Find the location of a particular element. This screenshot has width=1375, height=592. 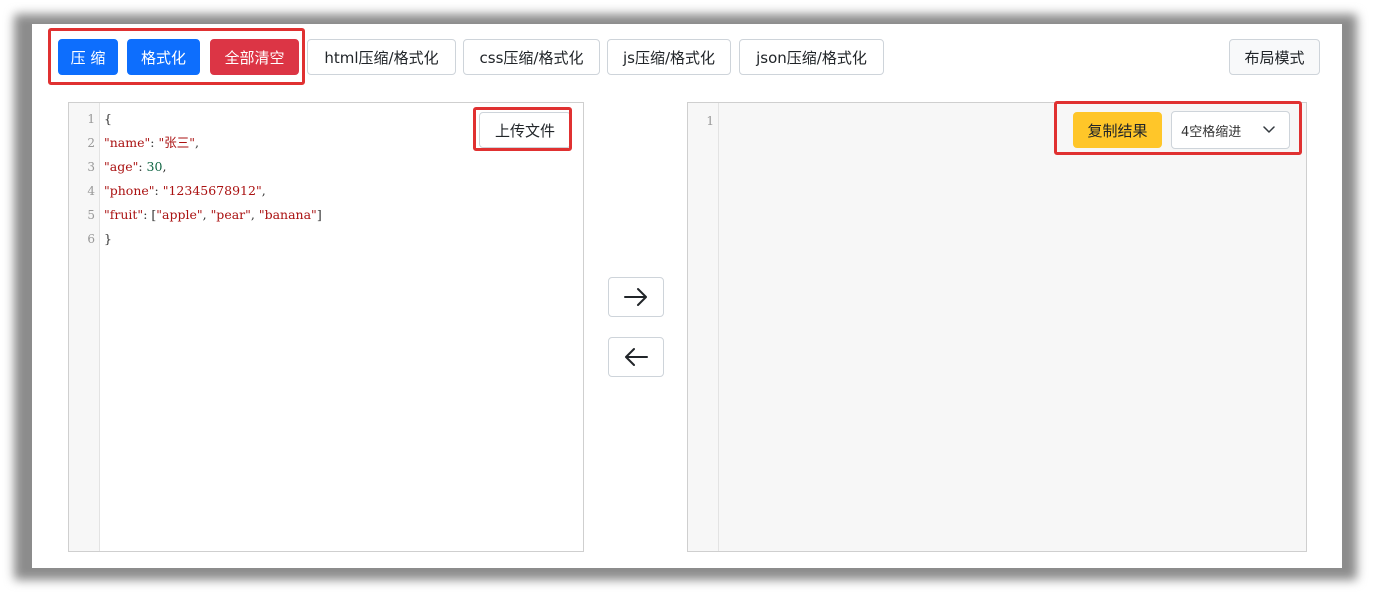

convert-forward-button is located at coordinates (636, 297).